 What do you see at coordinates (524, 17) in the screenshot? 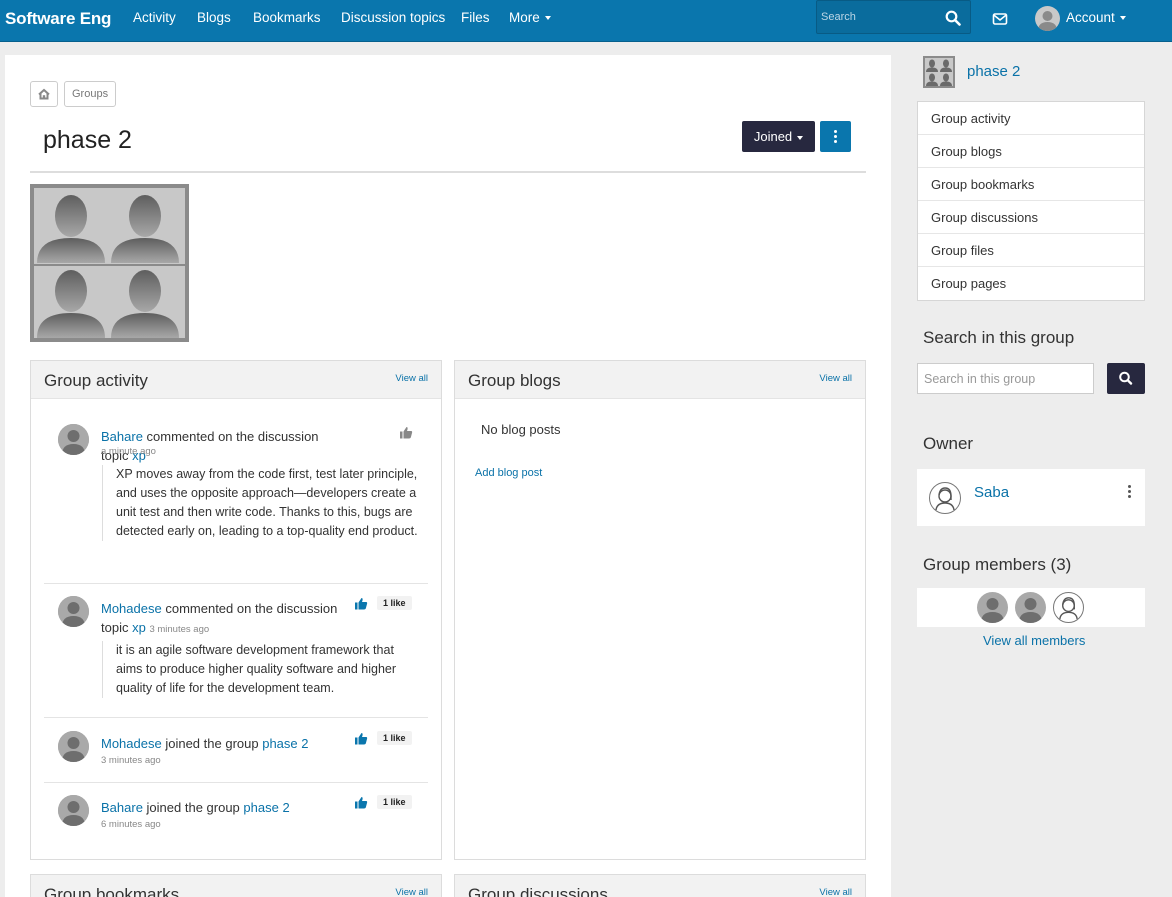
I see `nav-more-label: More` at bounding box center [524, 17].